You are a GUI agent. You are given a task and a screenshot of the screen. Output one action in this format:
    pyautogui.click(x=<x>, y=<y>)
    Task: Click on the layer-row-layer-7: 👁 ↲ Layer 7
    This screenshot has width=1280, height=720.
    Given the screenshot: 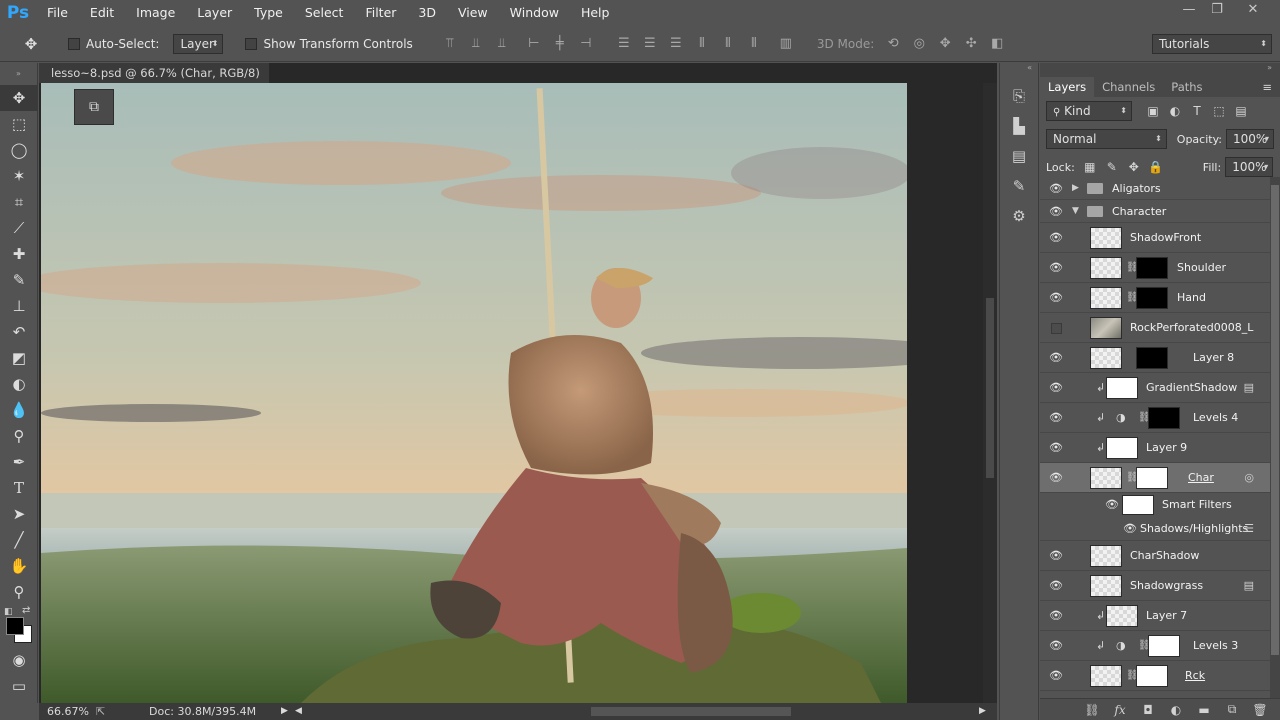 What is the action you would take?
    pyautogui.click(x=1155, y=616)
    